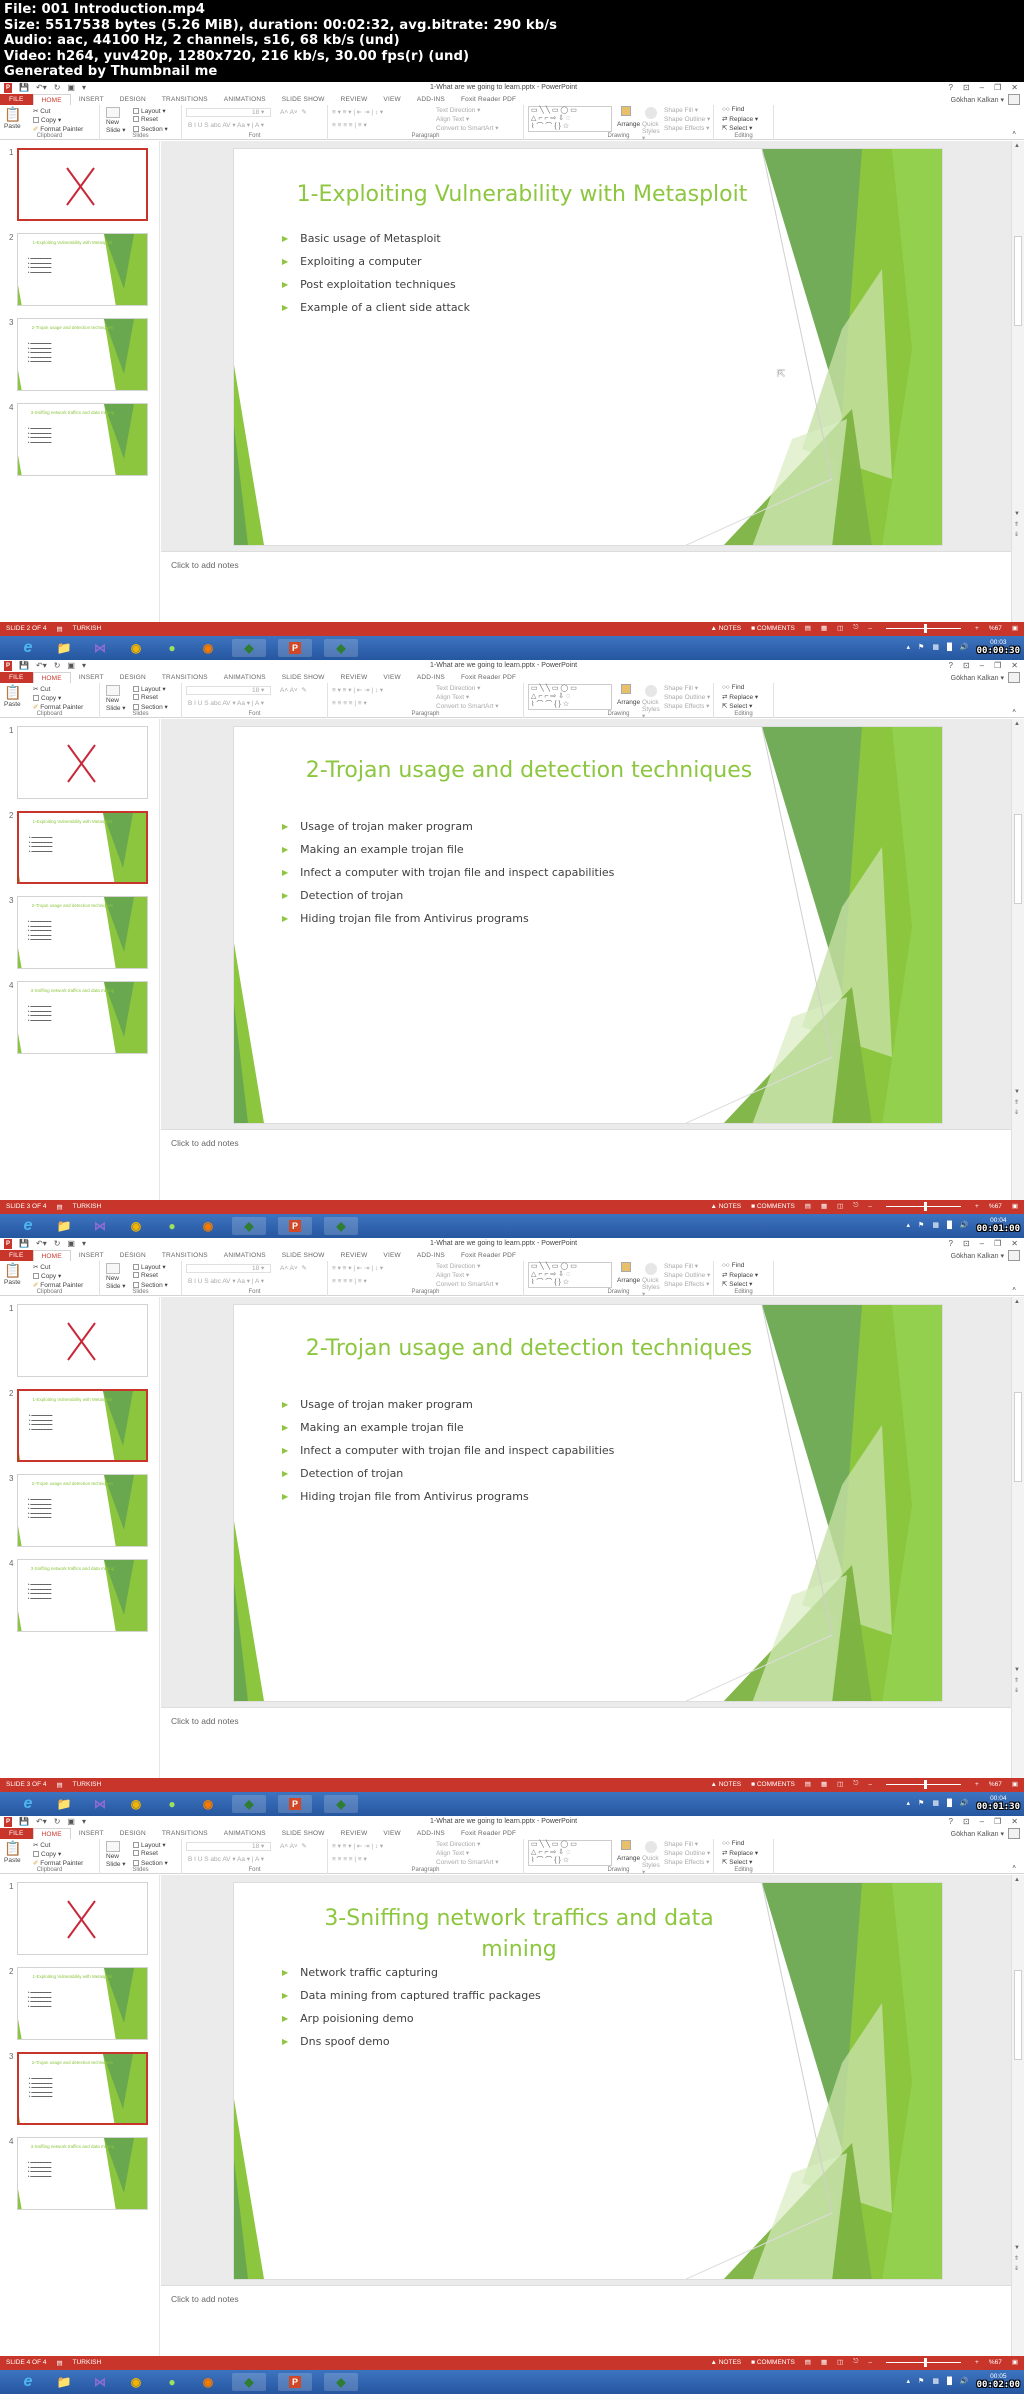 The width and height of the screenshot is (1024, 2394). What do you see at coordinates (452, 697) in the screenshot?
I see `align-text-button: Align Text ▾` at bounding box center [452, 697].